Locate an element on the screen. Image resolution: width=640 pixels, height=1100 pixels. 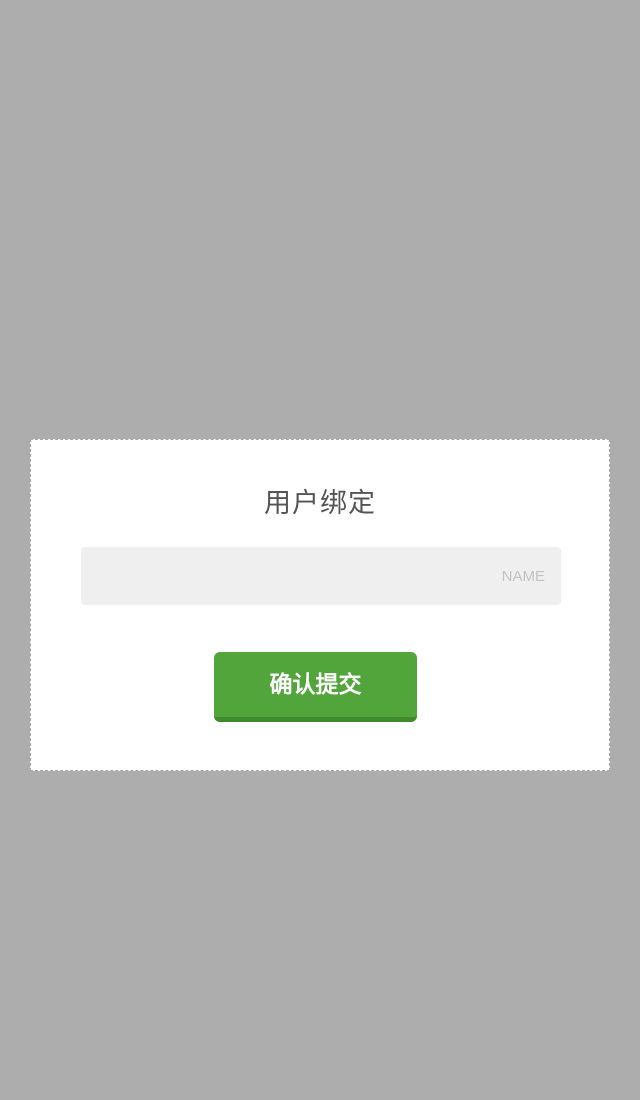
name-input is located at coordinates (321, 576).